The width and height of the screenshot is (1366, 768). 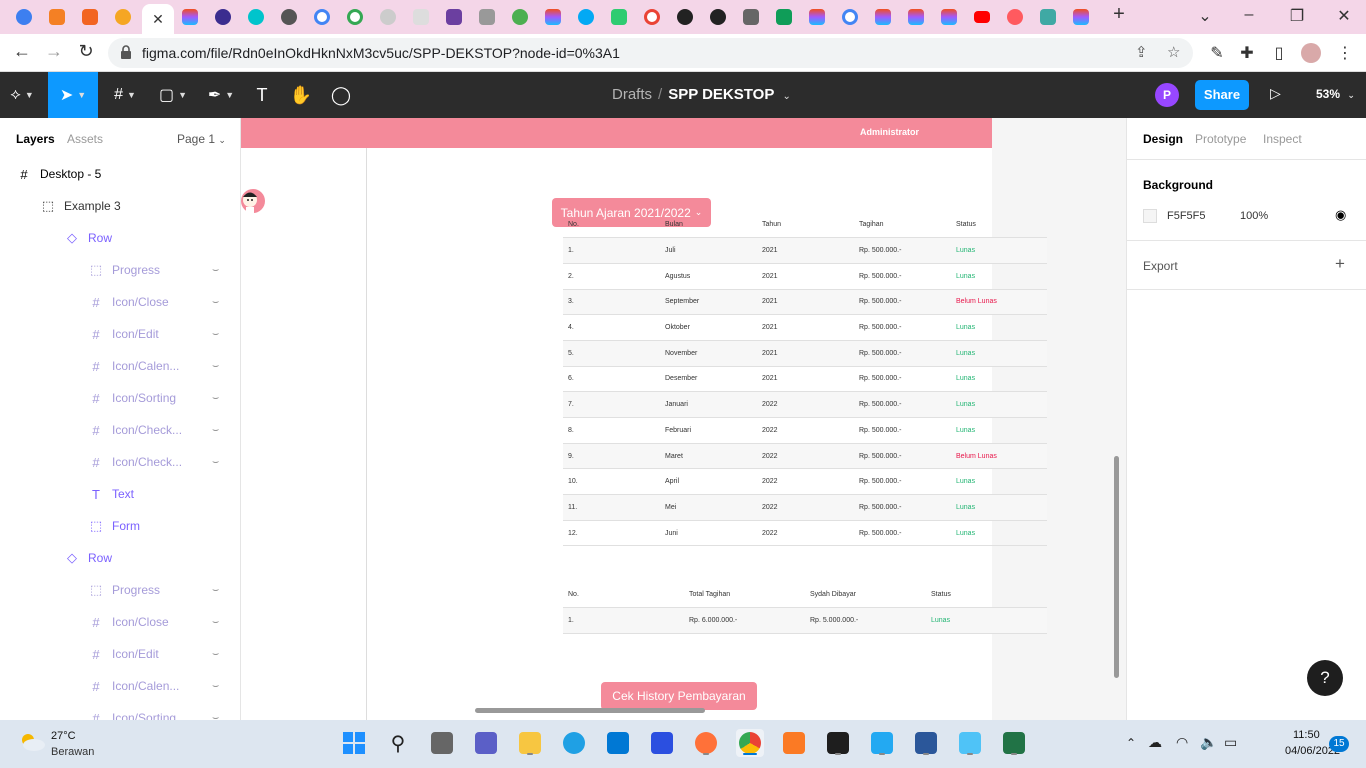 I want to click on forward-arrow-icon: →, so click(x=54, y=51).